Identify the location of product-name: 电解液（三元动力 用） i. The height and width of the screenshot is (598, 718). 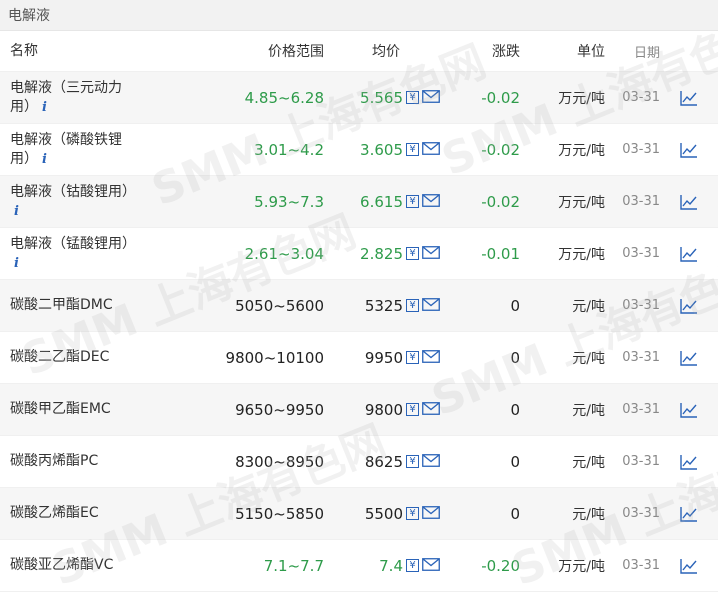
(70, 98).